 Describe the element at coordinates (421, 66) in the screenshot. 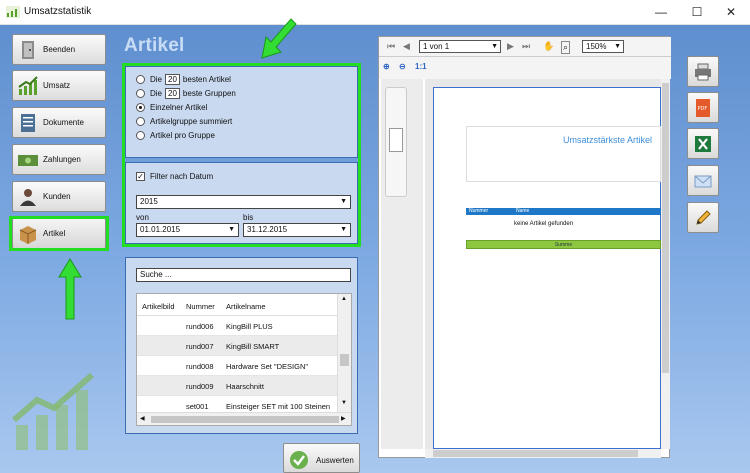

I see `zoom-reset-button: 1:1` at that location.